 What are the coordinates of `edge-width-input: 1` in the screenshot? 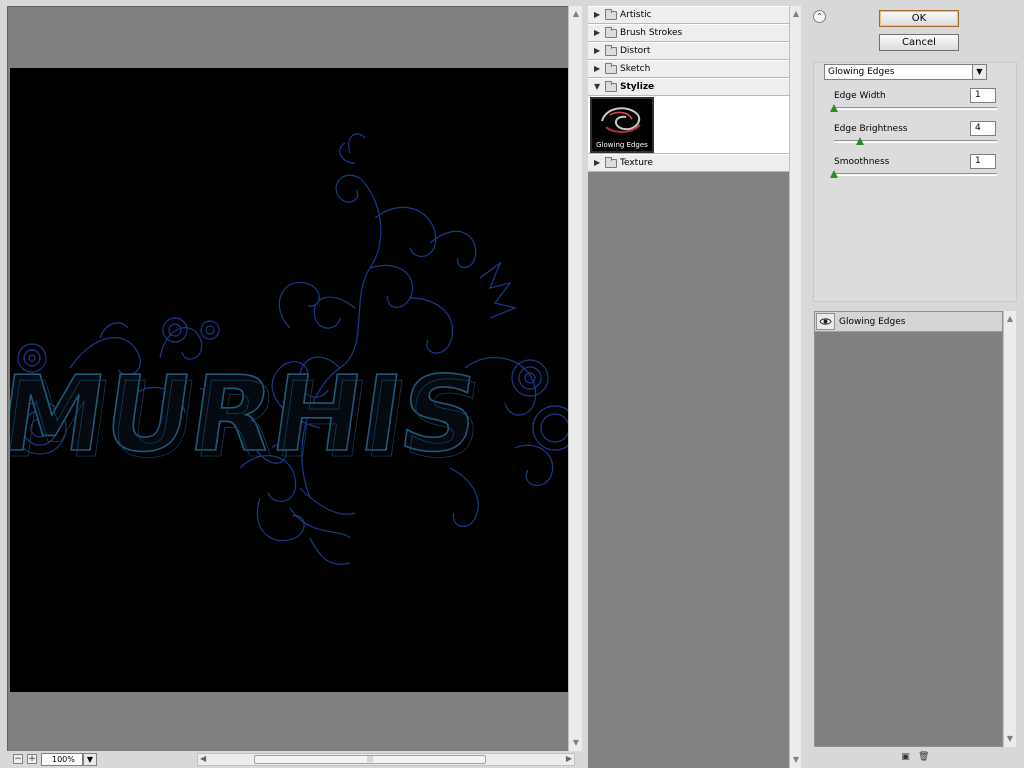 It's located at (983, 95).